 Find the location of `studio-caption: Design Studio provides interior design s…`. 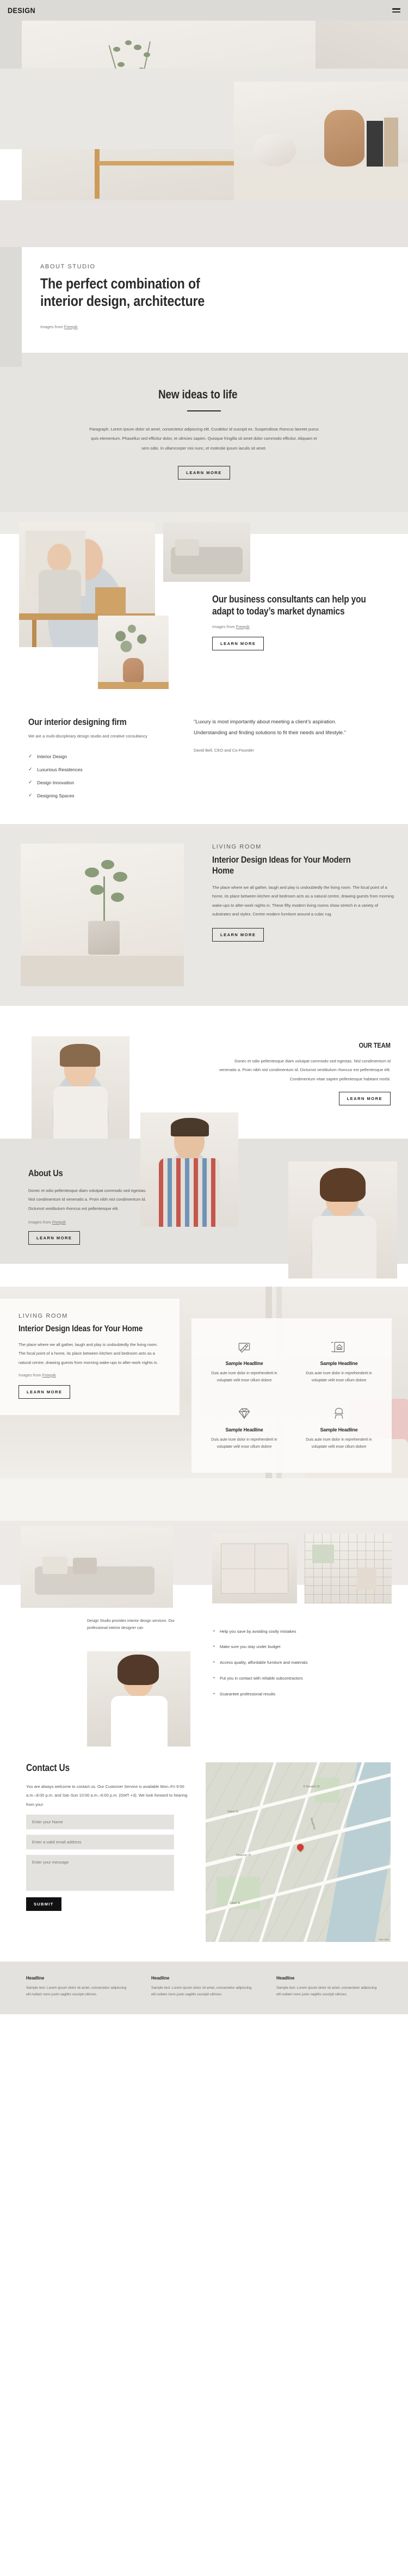

studio-caption: Design Studio provides interior design s… is located at coordinates (131, 1625).